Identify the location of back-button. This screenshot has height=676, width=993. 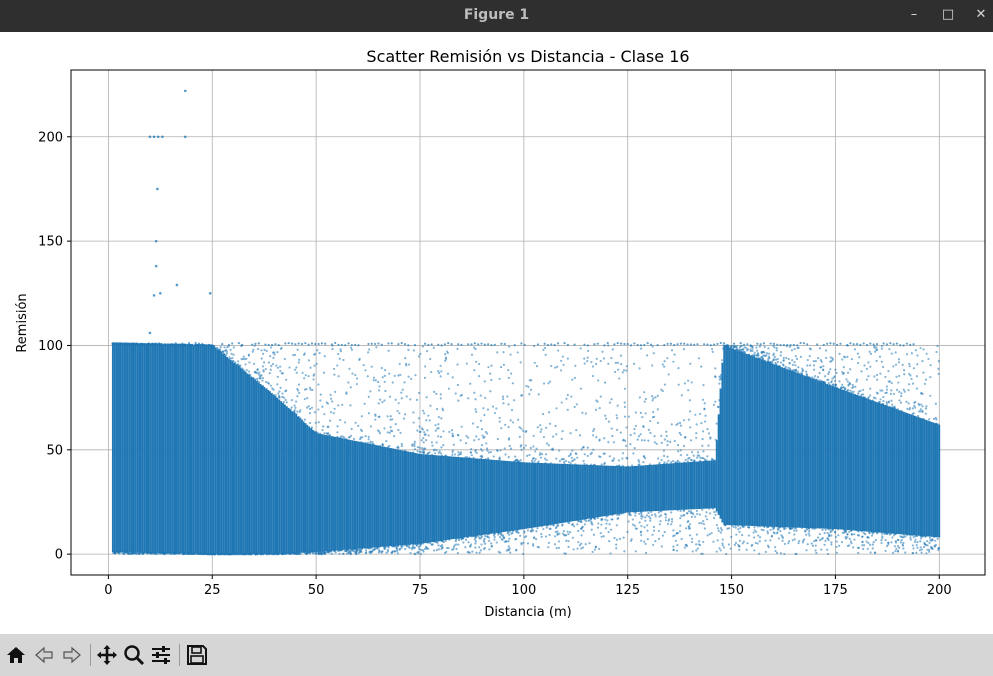
(44, 655).